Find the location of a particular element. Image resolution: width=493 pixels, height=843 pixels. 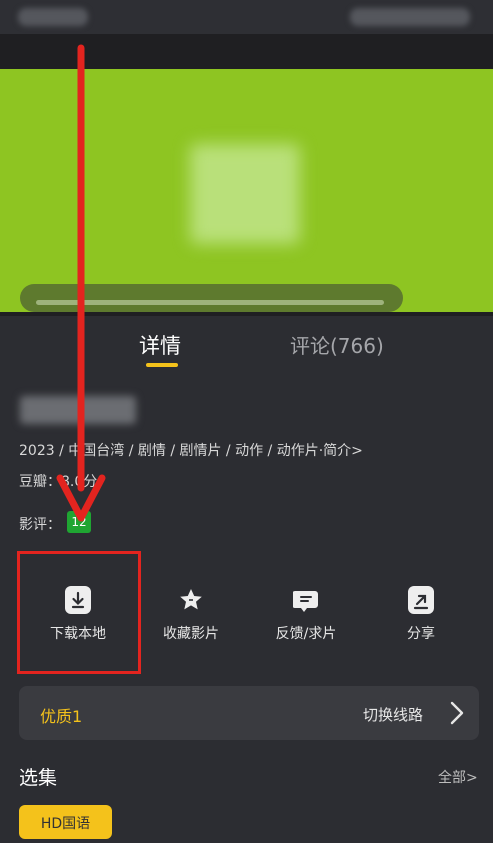

favorite-label: 收藏影片 is located at coordinates (191, 634).